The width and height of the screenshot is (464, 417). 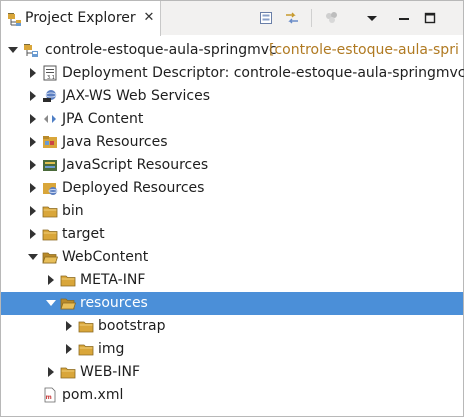 What do you see at coordinates (14, 19) in the screenshot?
I see `project-explorer-icon` at bounding box center [14, 19].